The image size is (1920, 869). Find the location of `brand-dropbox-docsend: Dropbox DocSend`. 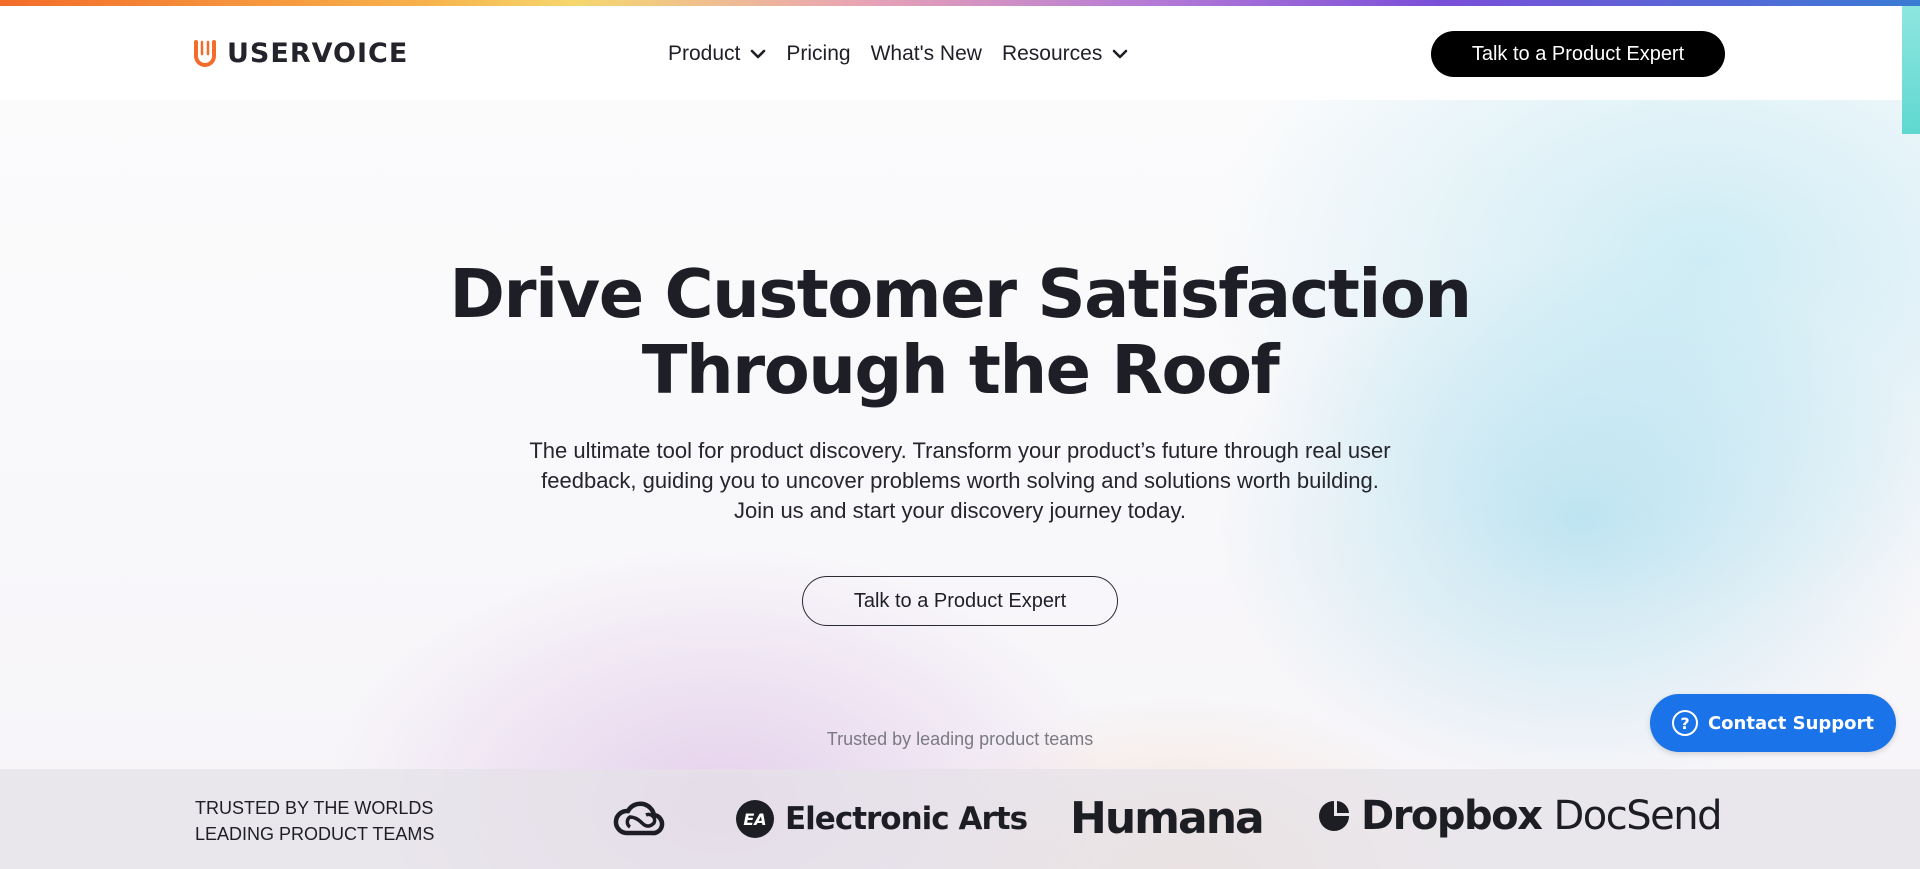

brand-dropbox-docsend: Dropbox DocSend is located at coordinates (1519, 816).